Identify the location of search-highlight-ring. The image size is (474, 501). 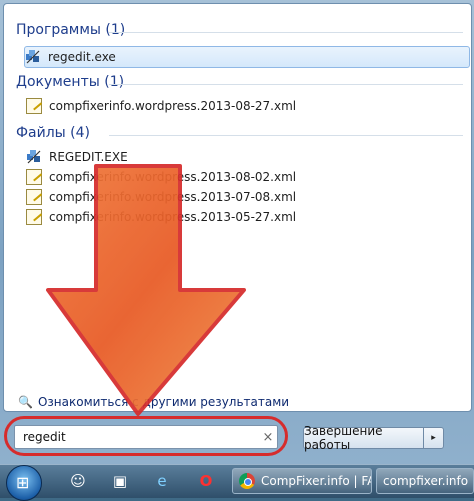
(146, 436).